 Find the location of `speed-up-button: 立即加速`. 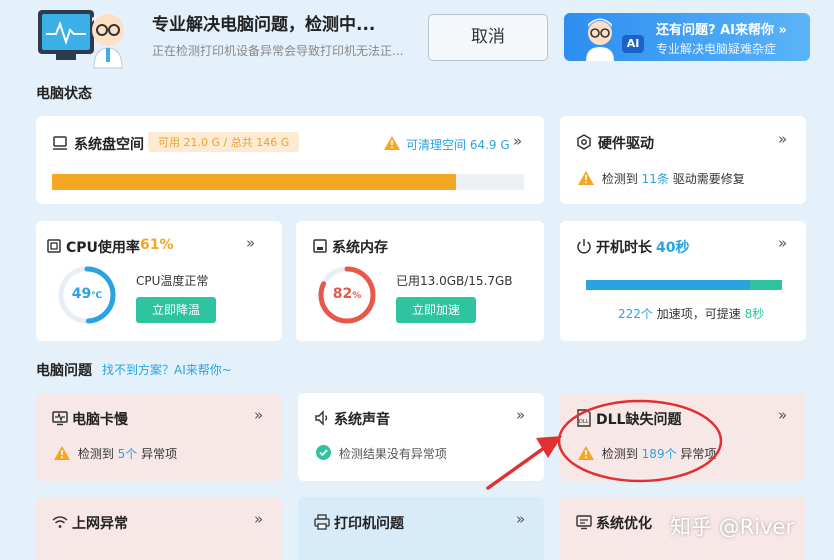

speed-up-button: 立即加速 is located at coordinates (436, 310).